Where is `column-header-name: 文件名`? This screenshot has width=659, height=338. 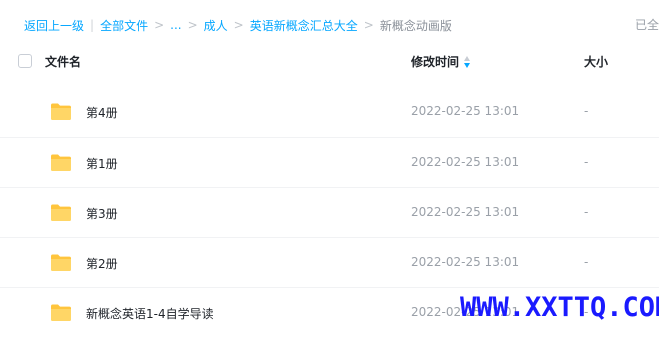
column-header-name: 文件名 is located at coordinates (63, 61).